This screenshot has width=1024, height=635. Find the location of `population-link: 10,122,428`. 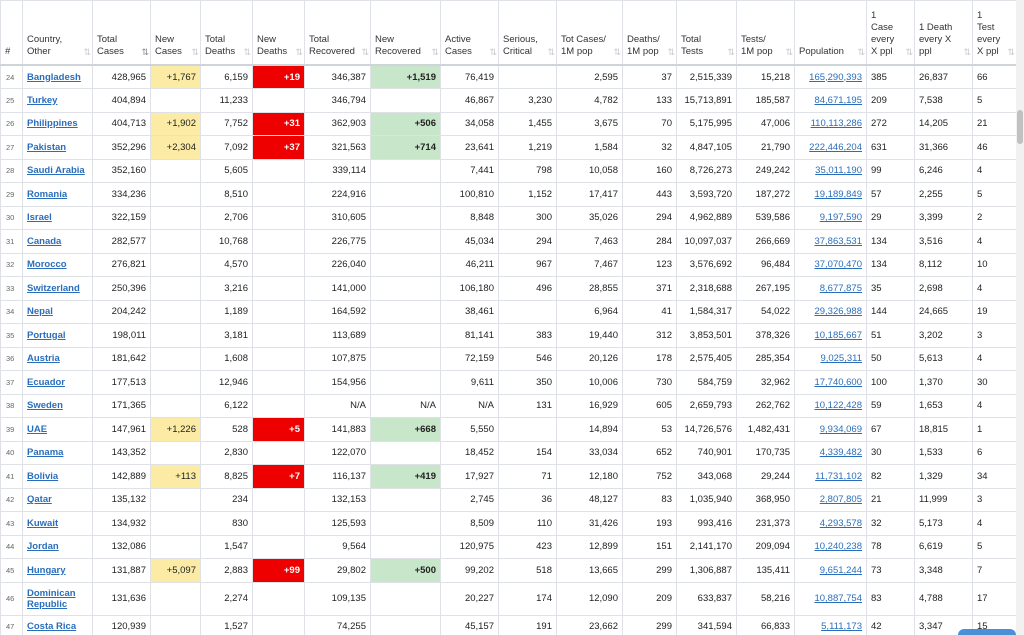

population-link: 10,122,428 is located at coordinates (838, 405).